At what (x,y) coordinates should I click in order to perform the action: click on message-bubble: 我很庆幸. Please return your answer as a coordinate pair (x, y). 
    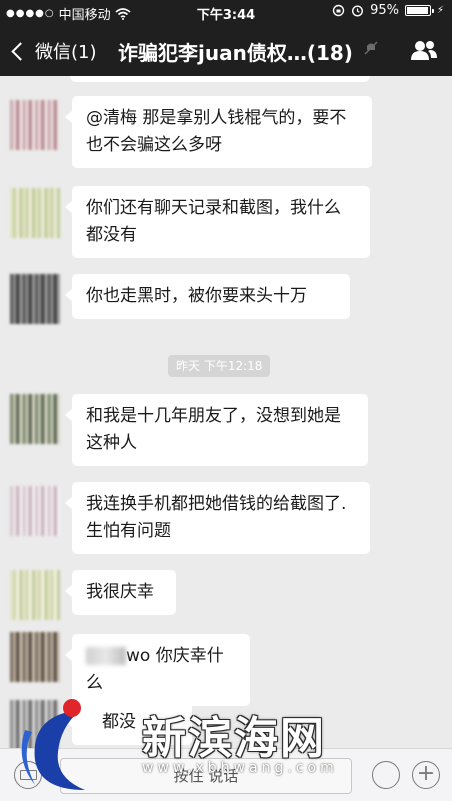
    Looking at the image, I should click on (120, 592).